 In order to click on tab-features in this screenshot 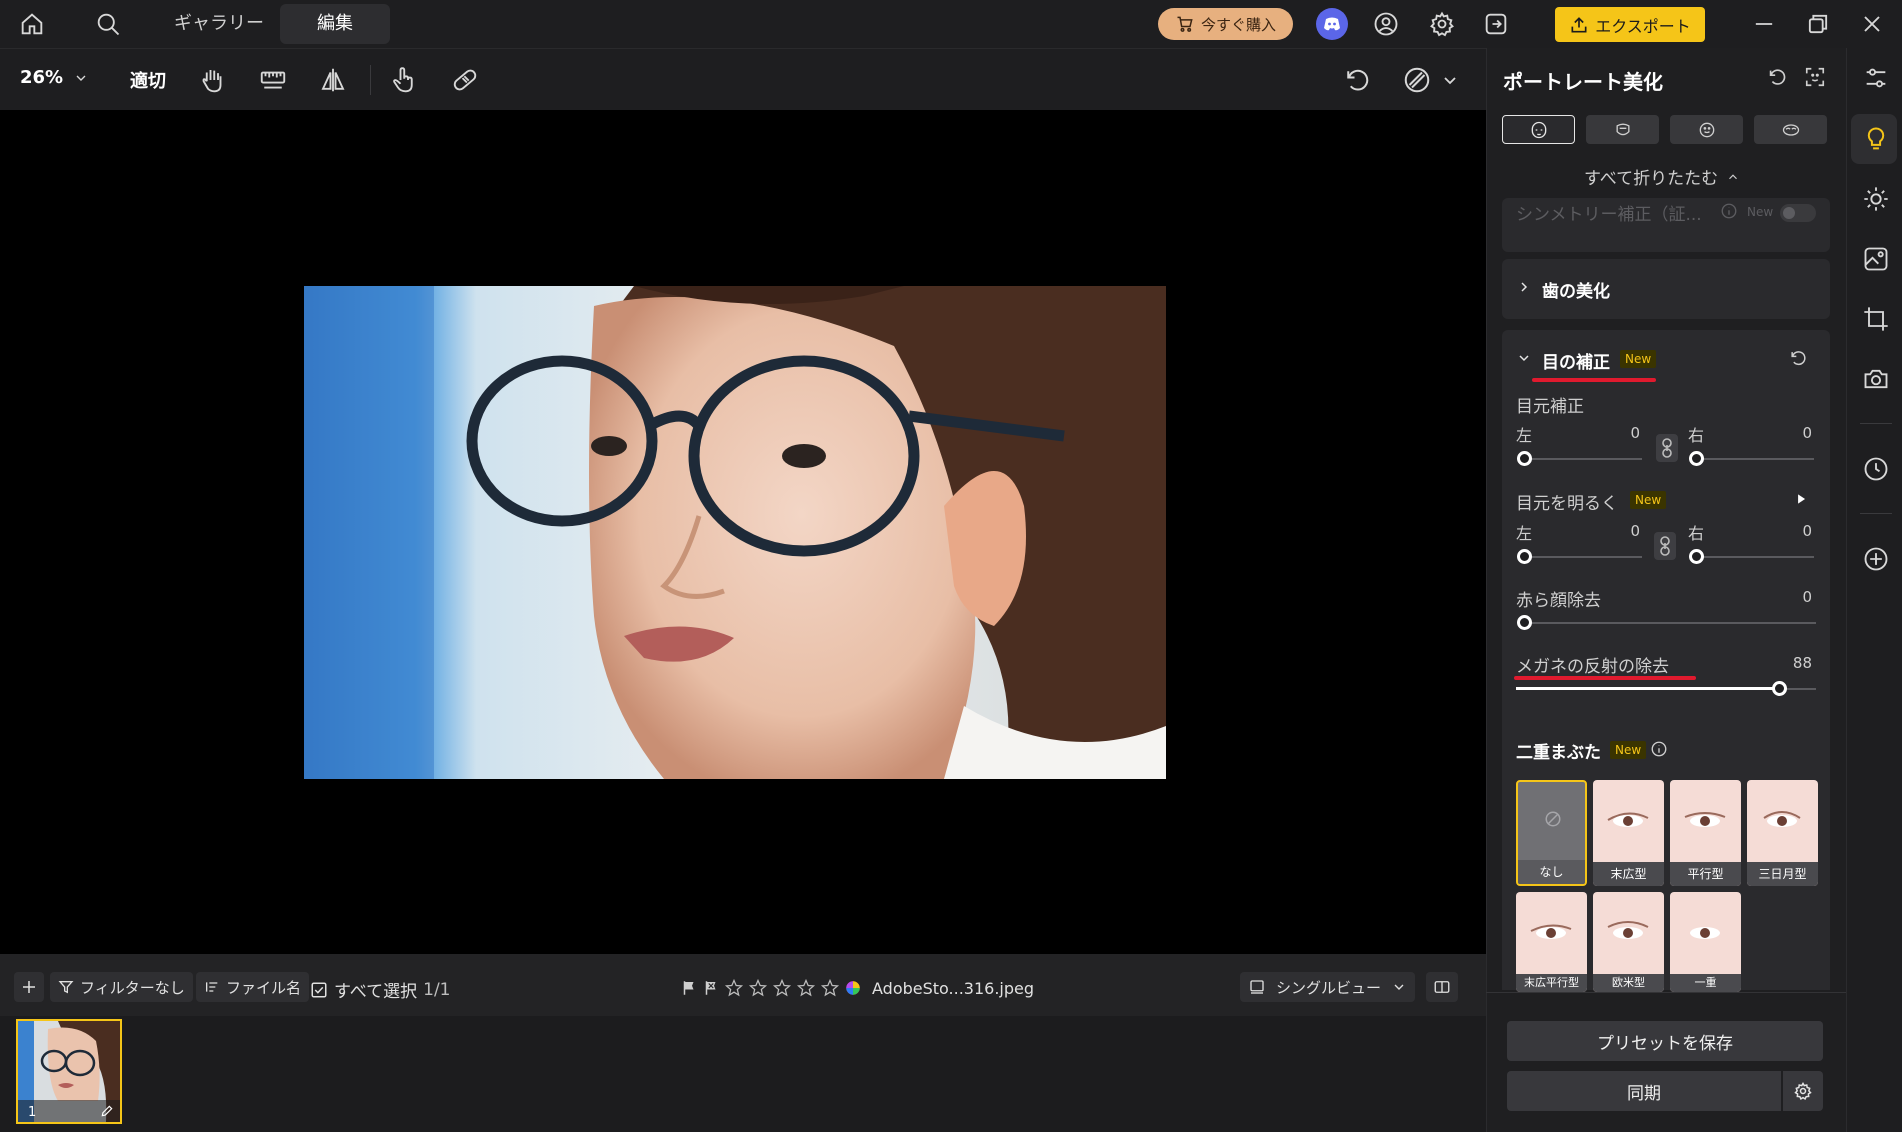, I will do `click(1706, 129)`.